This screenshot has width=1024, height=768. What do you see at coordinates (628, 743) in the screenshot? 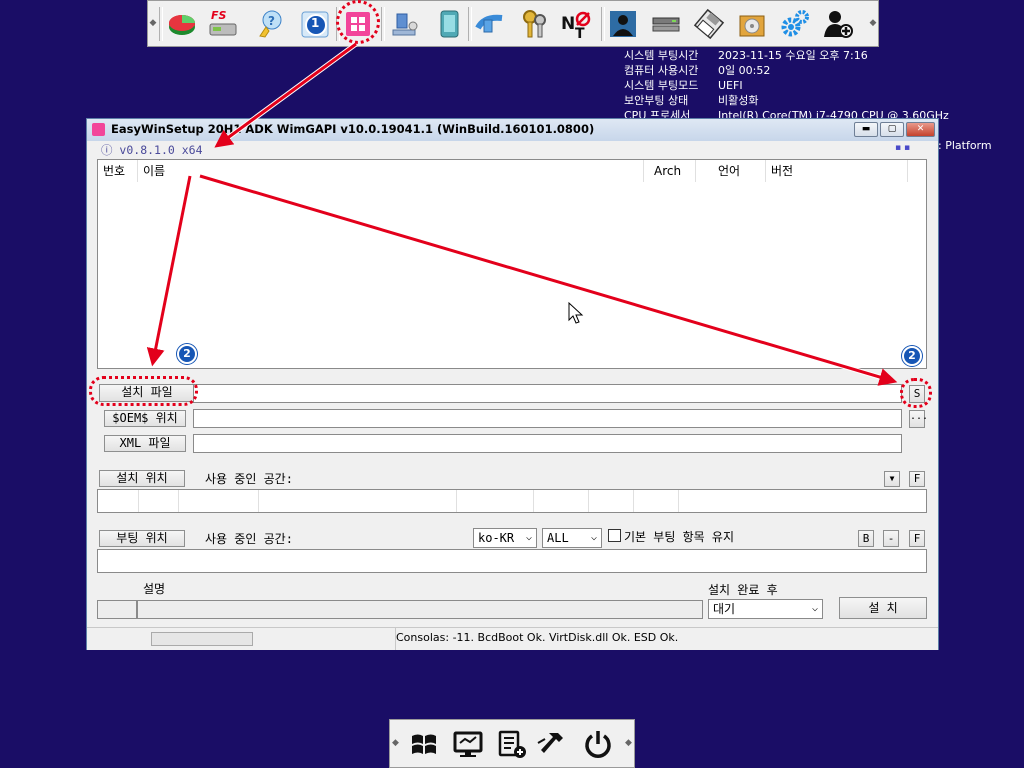
I see `toolbar-grip-right: ◆` at bounding box center [628, 743].